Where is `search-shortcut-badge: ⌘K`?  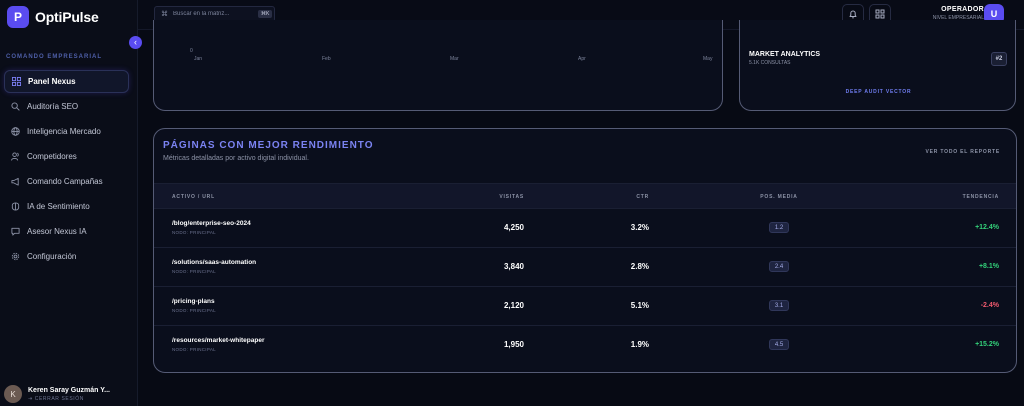
search-shortcut-badge: ⌘K is located at coordinates (265, 14).